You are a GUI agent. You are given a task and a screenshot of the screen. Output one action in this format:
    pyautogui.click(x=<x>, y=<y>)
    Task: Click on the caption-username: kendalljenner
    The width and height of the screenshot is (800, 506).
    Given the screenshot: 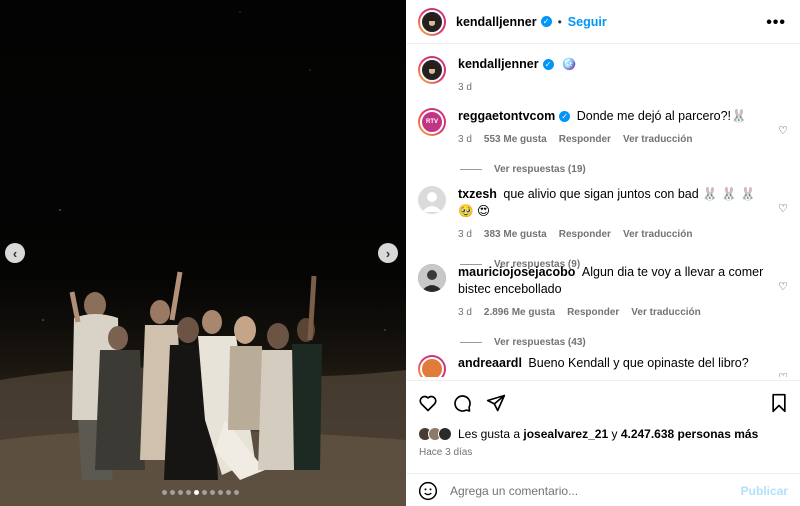 What is the action you would take?
    pyautogui.click(x=498, y=64)
    